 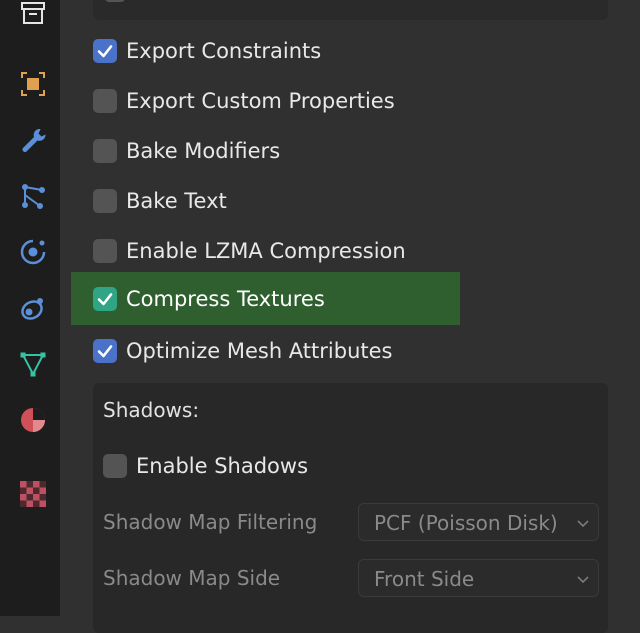 What do you see at coordinates (424, 579) in the screenshot?
I see `dropdown-value: Front Side` at bounding box center [424, 579].